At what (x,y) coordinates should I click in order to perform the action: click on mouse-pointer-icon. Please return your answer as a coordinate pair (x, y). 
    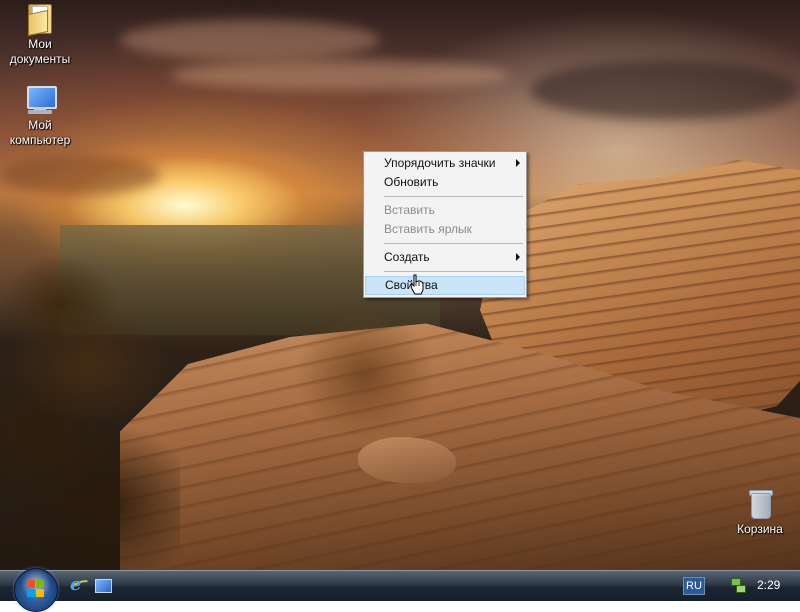
    Looking at the image, I should click on (417, 284).